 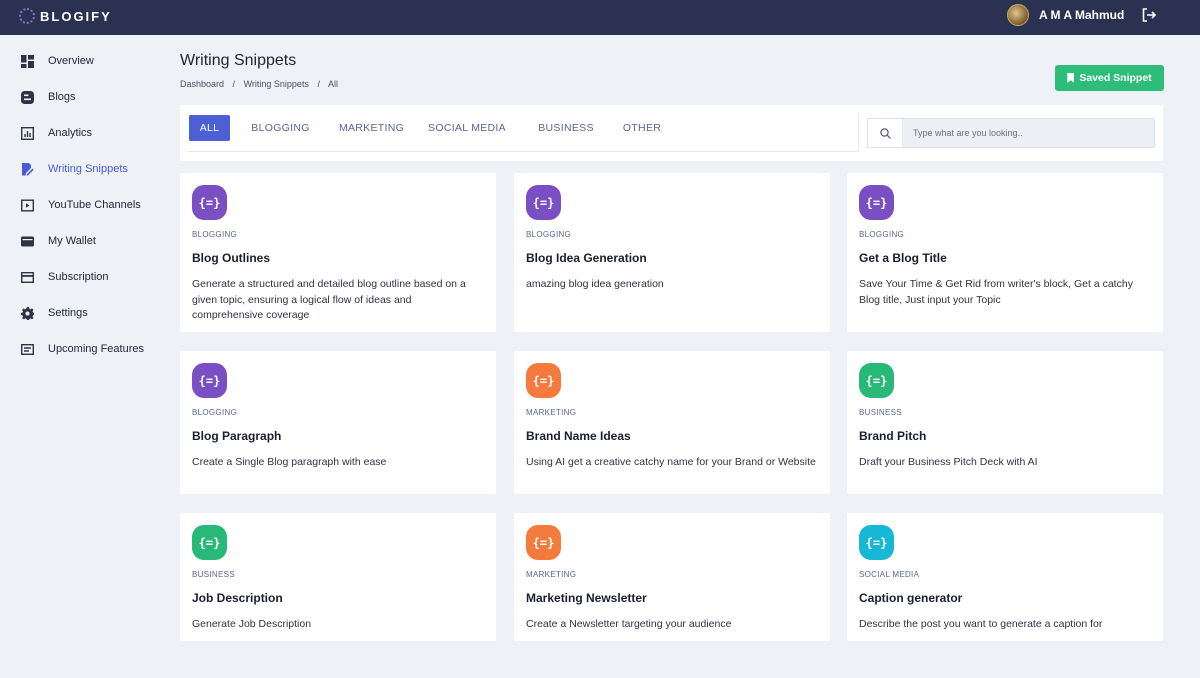 What do you see at coordinates (600, 17) in the screenshot?
I see `top-bar: BLOGIFY A M A Mahmud` at bounding box center [600, 17].